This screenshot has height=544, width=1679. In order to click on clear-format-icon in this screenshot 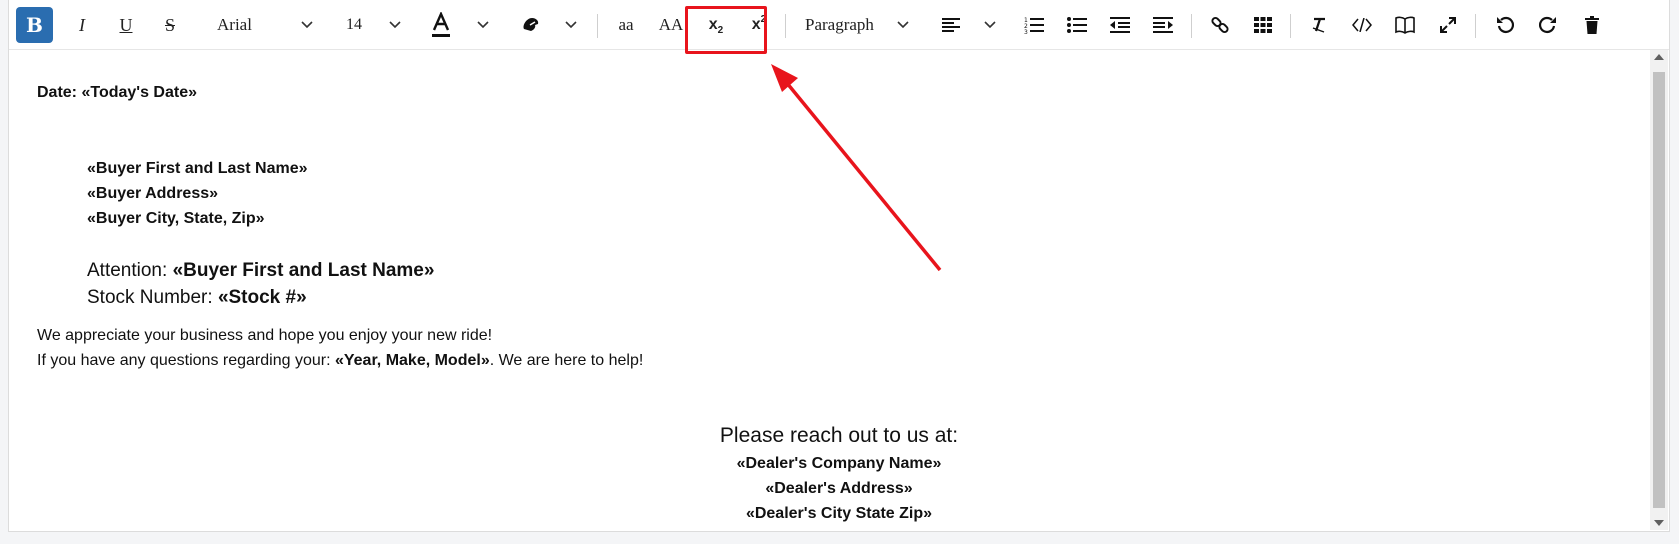, I will do `click(1319, 25)`.